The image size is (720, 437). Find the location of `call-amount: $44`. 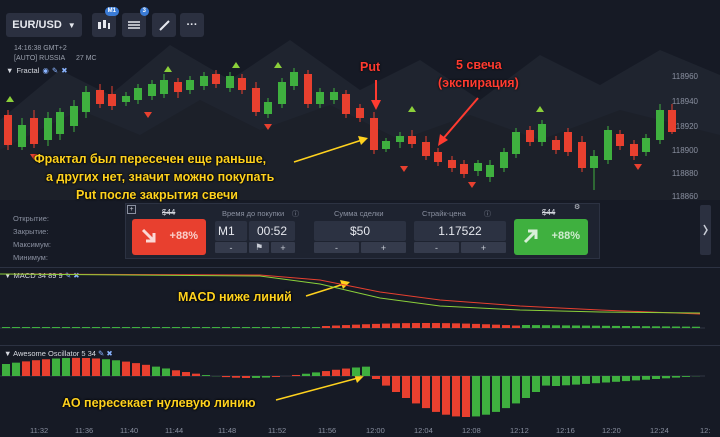

call-amount: $44 is located at coordinates (549, 212).